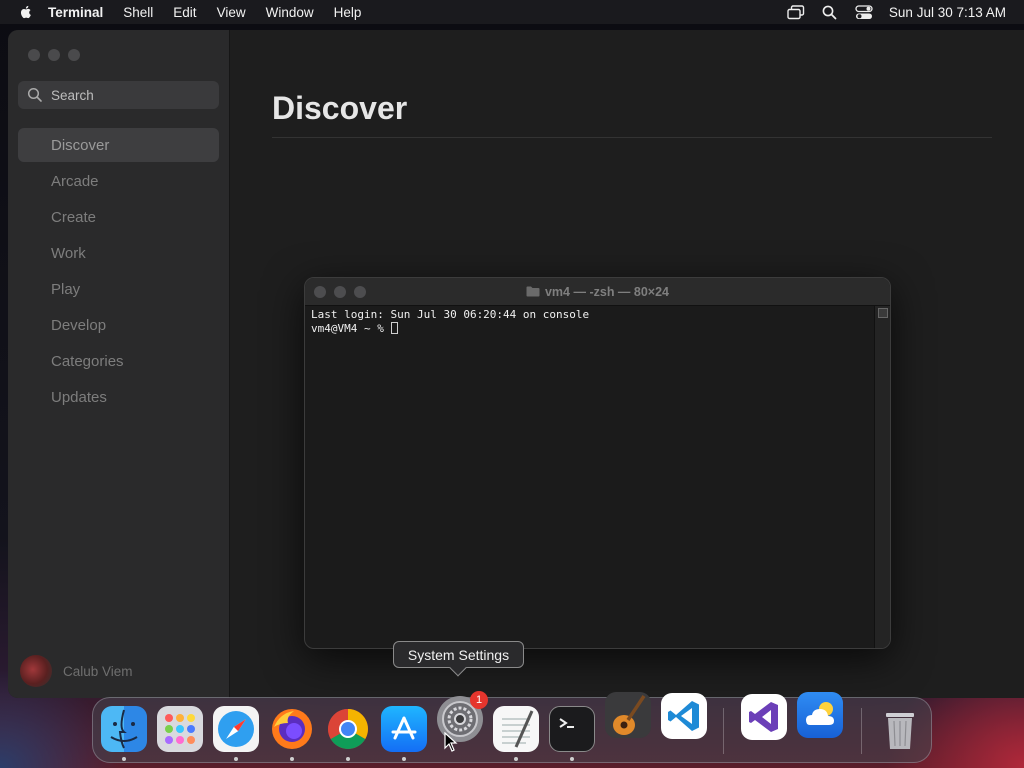 This screenshot has height=768, width=1024. What do you see at coordinates (124, 729) in the screenshot?
I see `finder-icon` at bounding box center [124, 729].